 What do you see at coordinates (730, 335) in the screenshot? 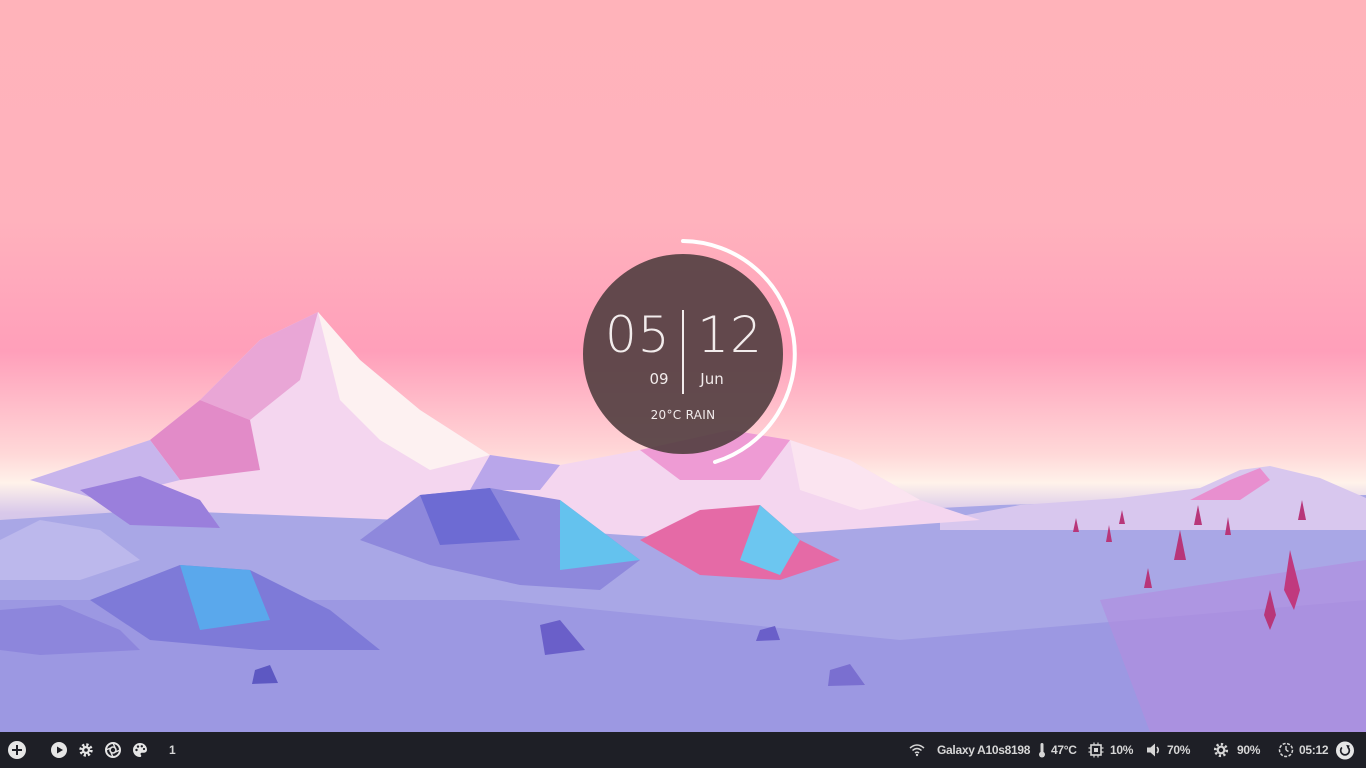
I see `clock-day: 12` at bounding box center [730, 335].